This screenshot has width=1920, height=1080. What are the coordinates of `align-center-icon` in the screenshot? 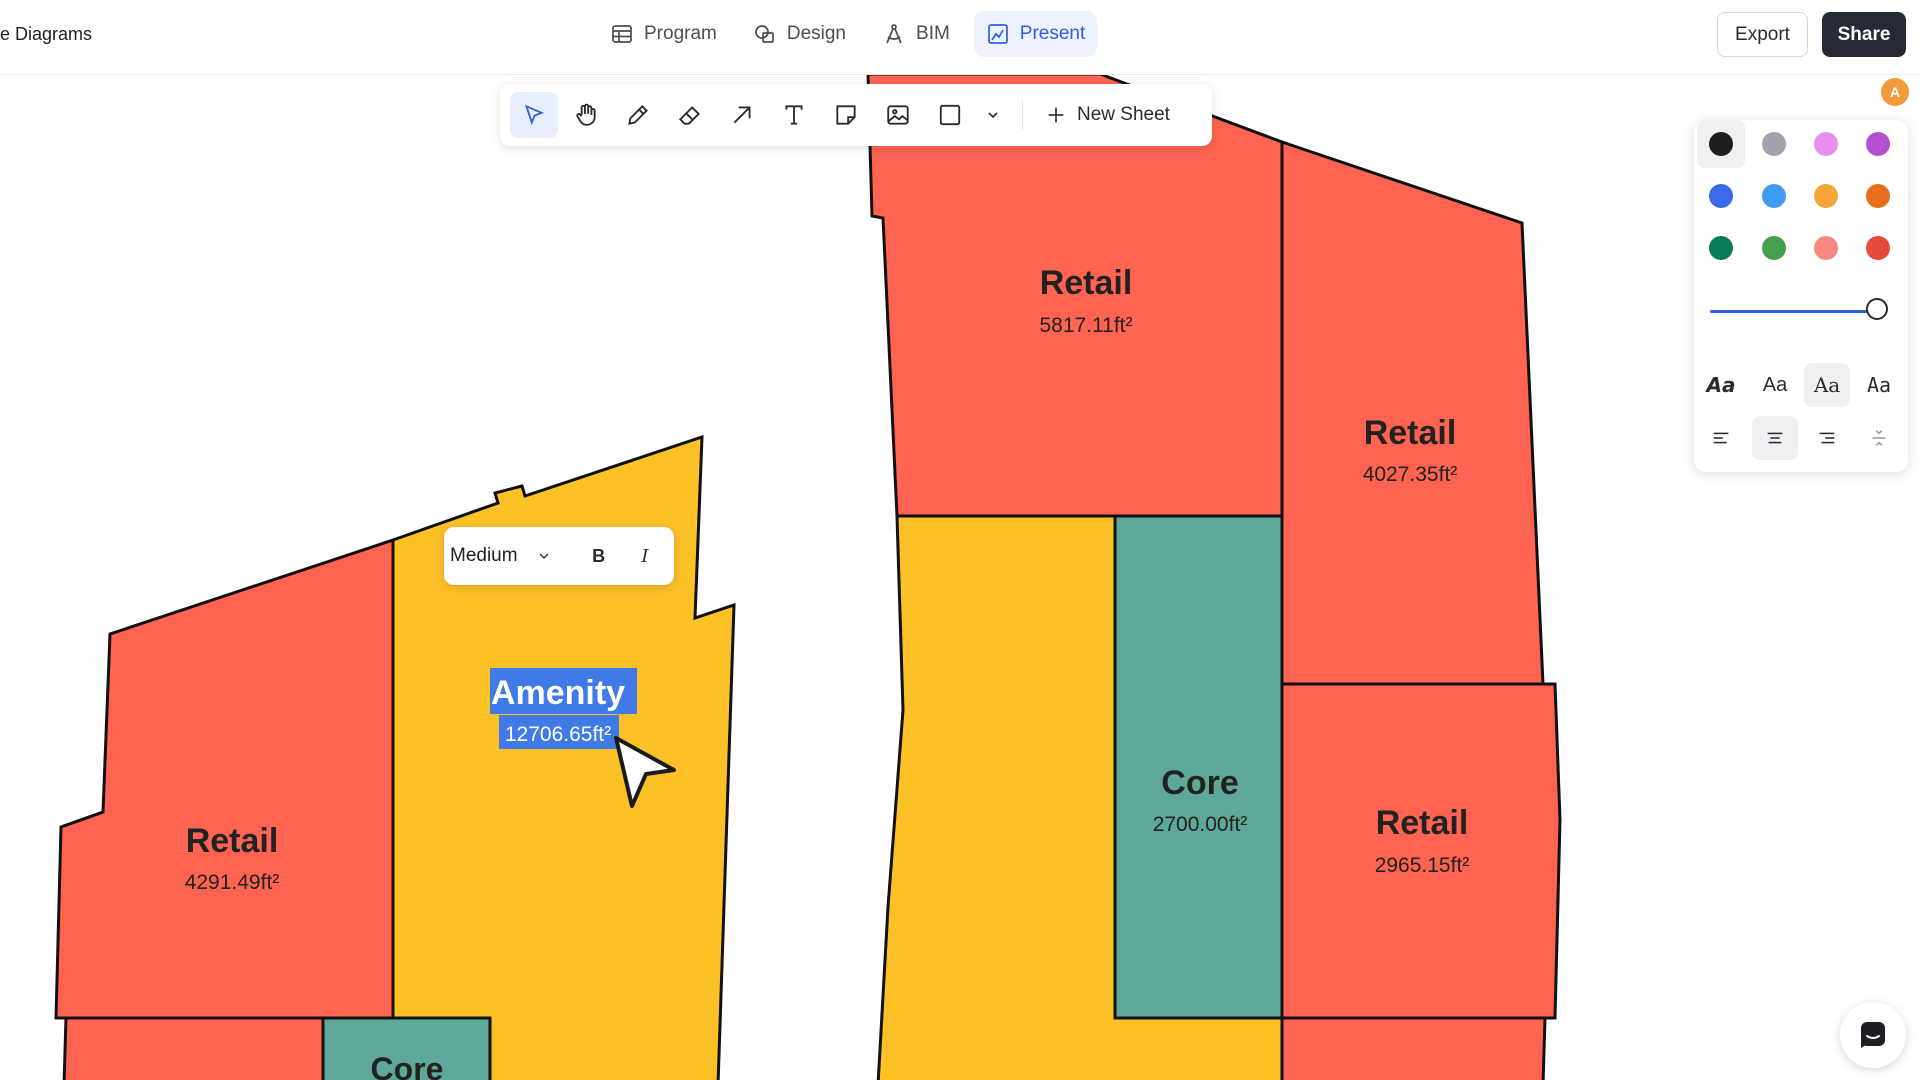 It's located at (1775, 438).